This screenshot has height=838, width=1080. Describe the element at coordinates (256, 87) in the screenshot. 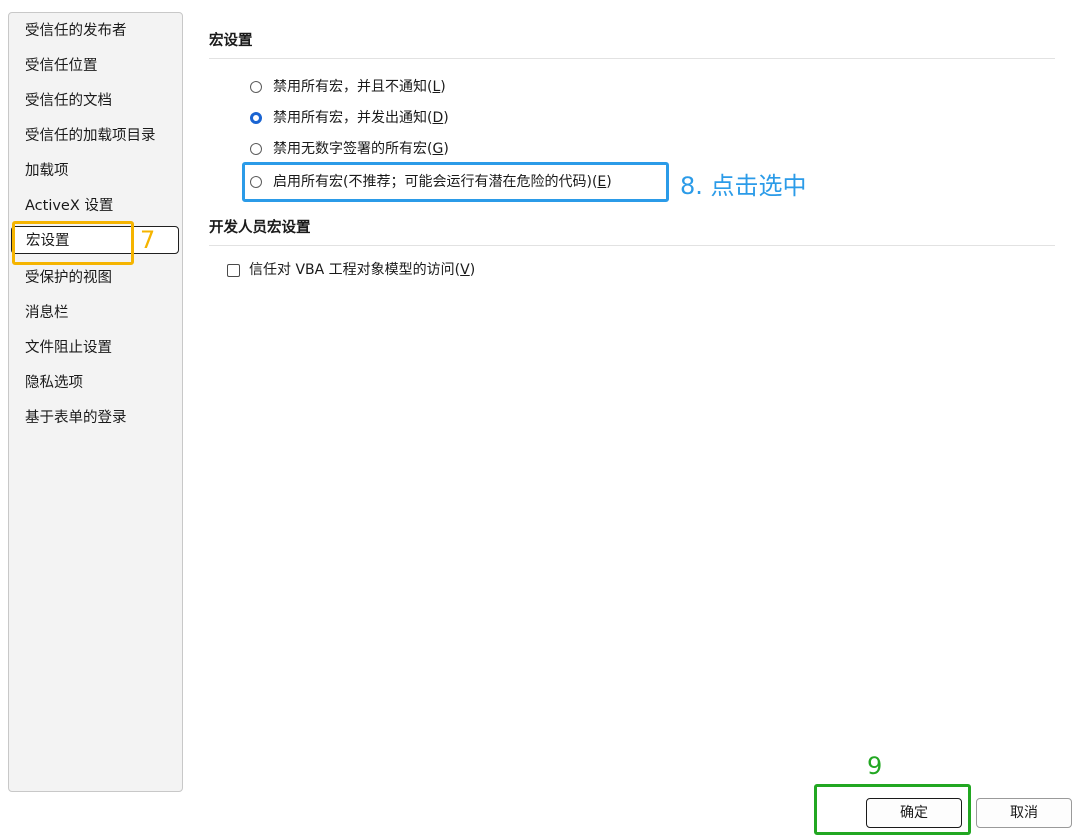

I see `radio-disable-no-notify` at that location.